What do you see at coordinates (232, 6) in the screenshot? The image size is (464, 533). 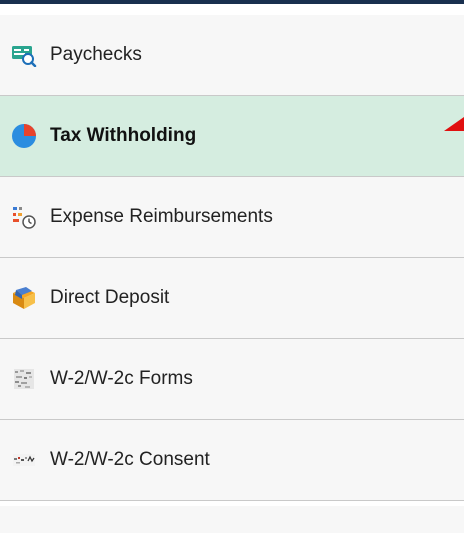 I see `top-border-bar` at bounding box center [232, 6].